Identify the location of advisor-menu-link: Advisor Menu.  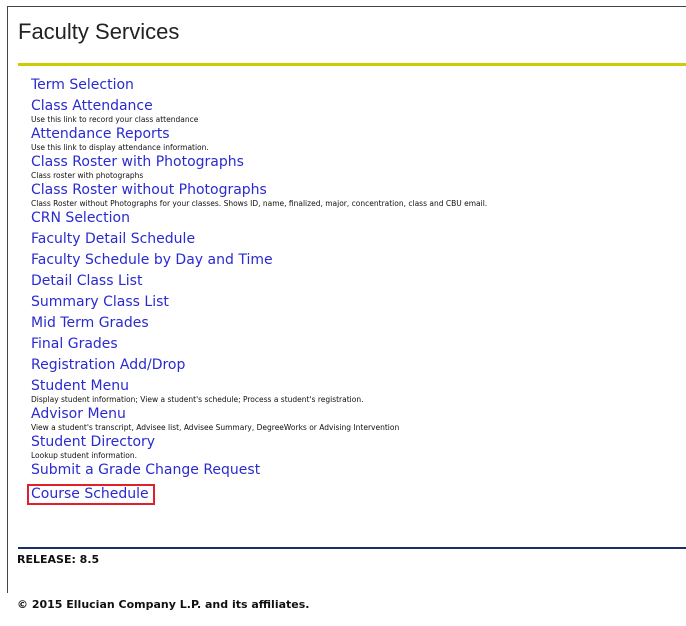
(356, 414).